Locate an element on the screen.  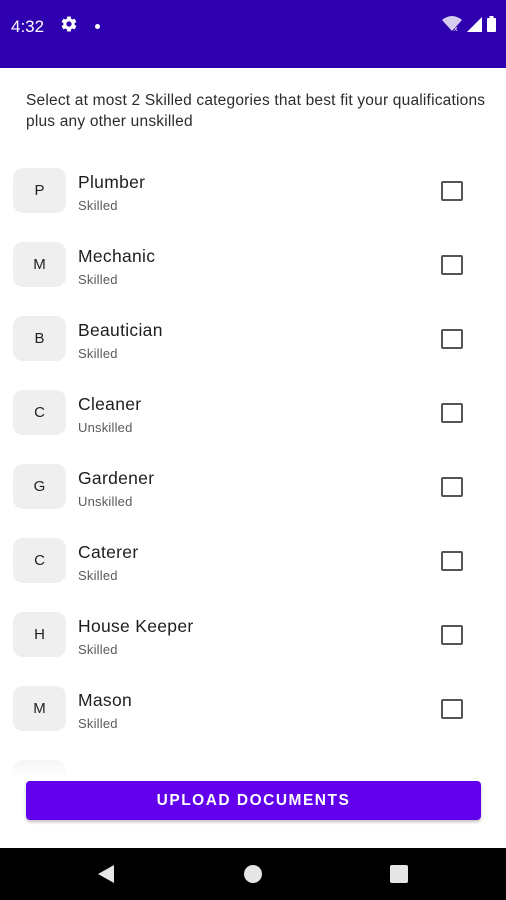
notification-dot-icon is located at coordinates (97, 26).